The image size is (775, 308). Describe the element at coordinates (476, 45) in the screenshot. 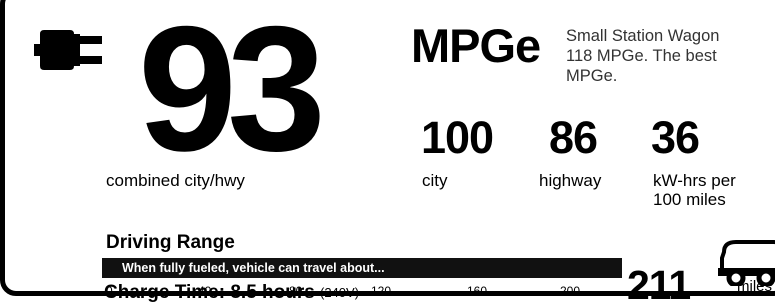

I see `mpge-unit: MPGe` at that location.